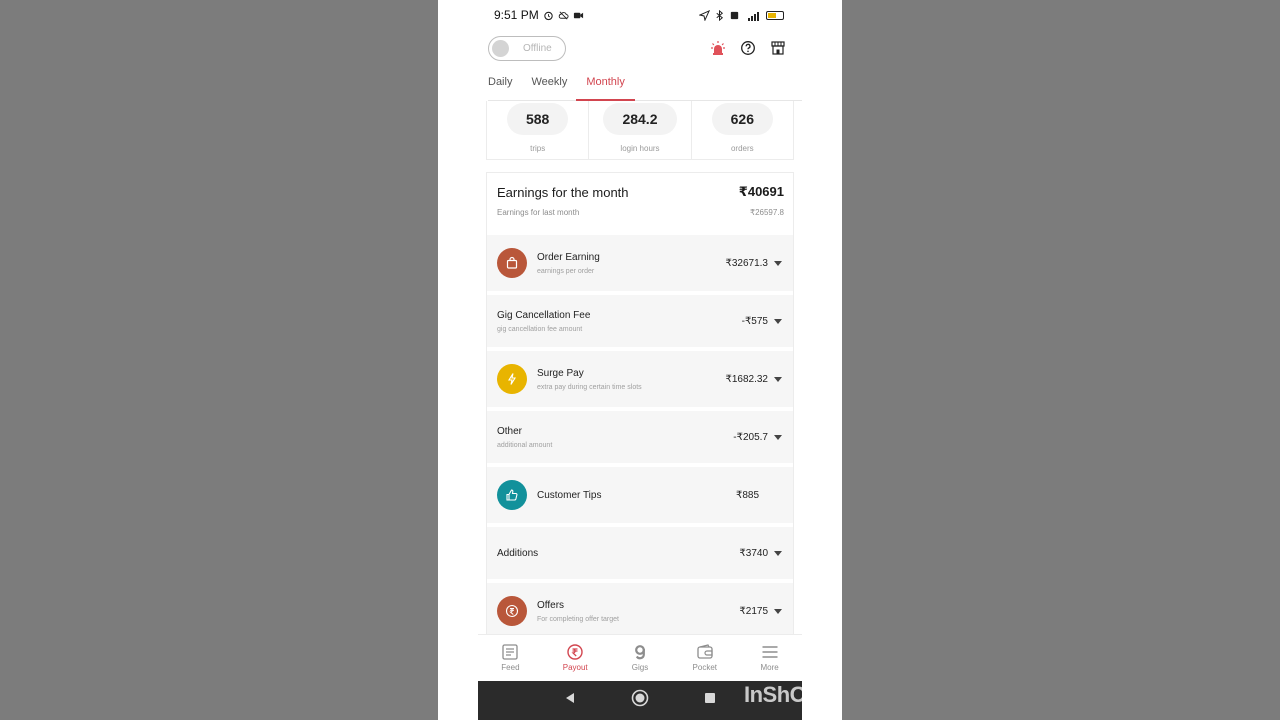  Describe the element at coordinates (640, 493) in the screenshot. I see `earning-item-customer-tips: Customer Tips ₹885` at that location.